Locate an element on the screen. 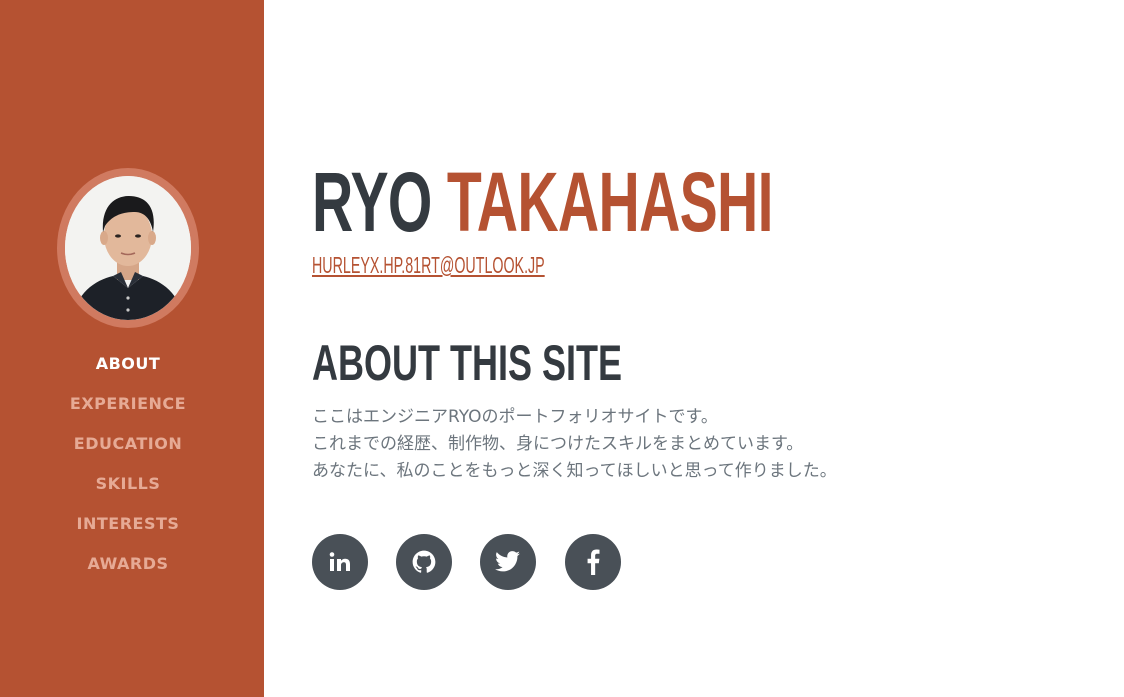  nav-item-education: EDUCATION is located at coordinates (128, 444).